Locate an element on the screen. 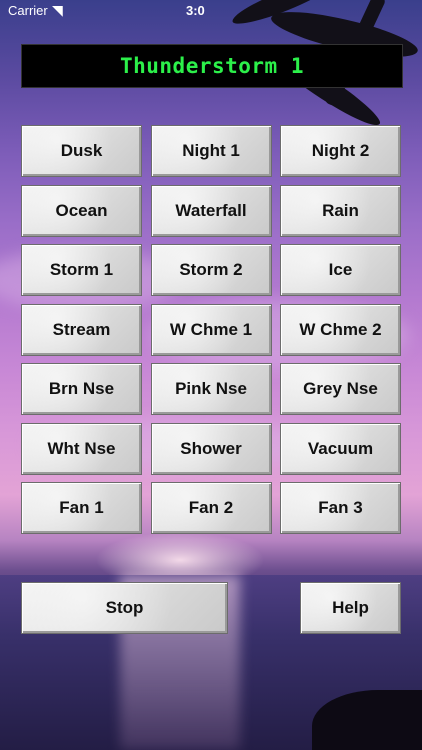  page-title: Thunderstorm 1 is located at coordinates (211, 66).